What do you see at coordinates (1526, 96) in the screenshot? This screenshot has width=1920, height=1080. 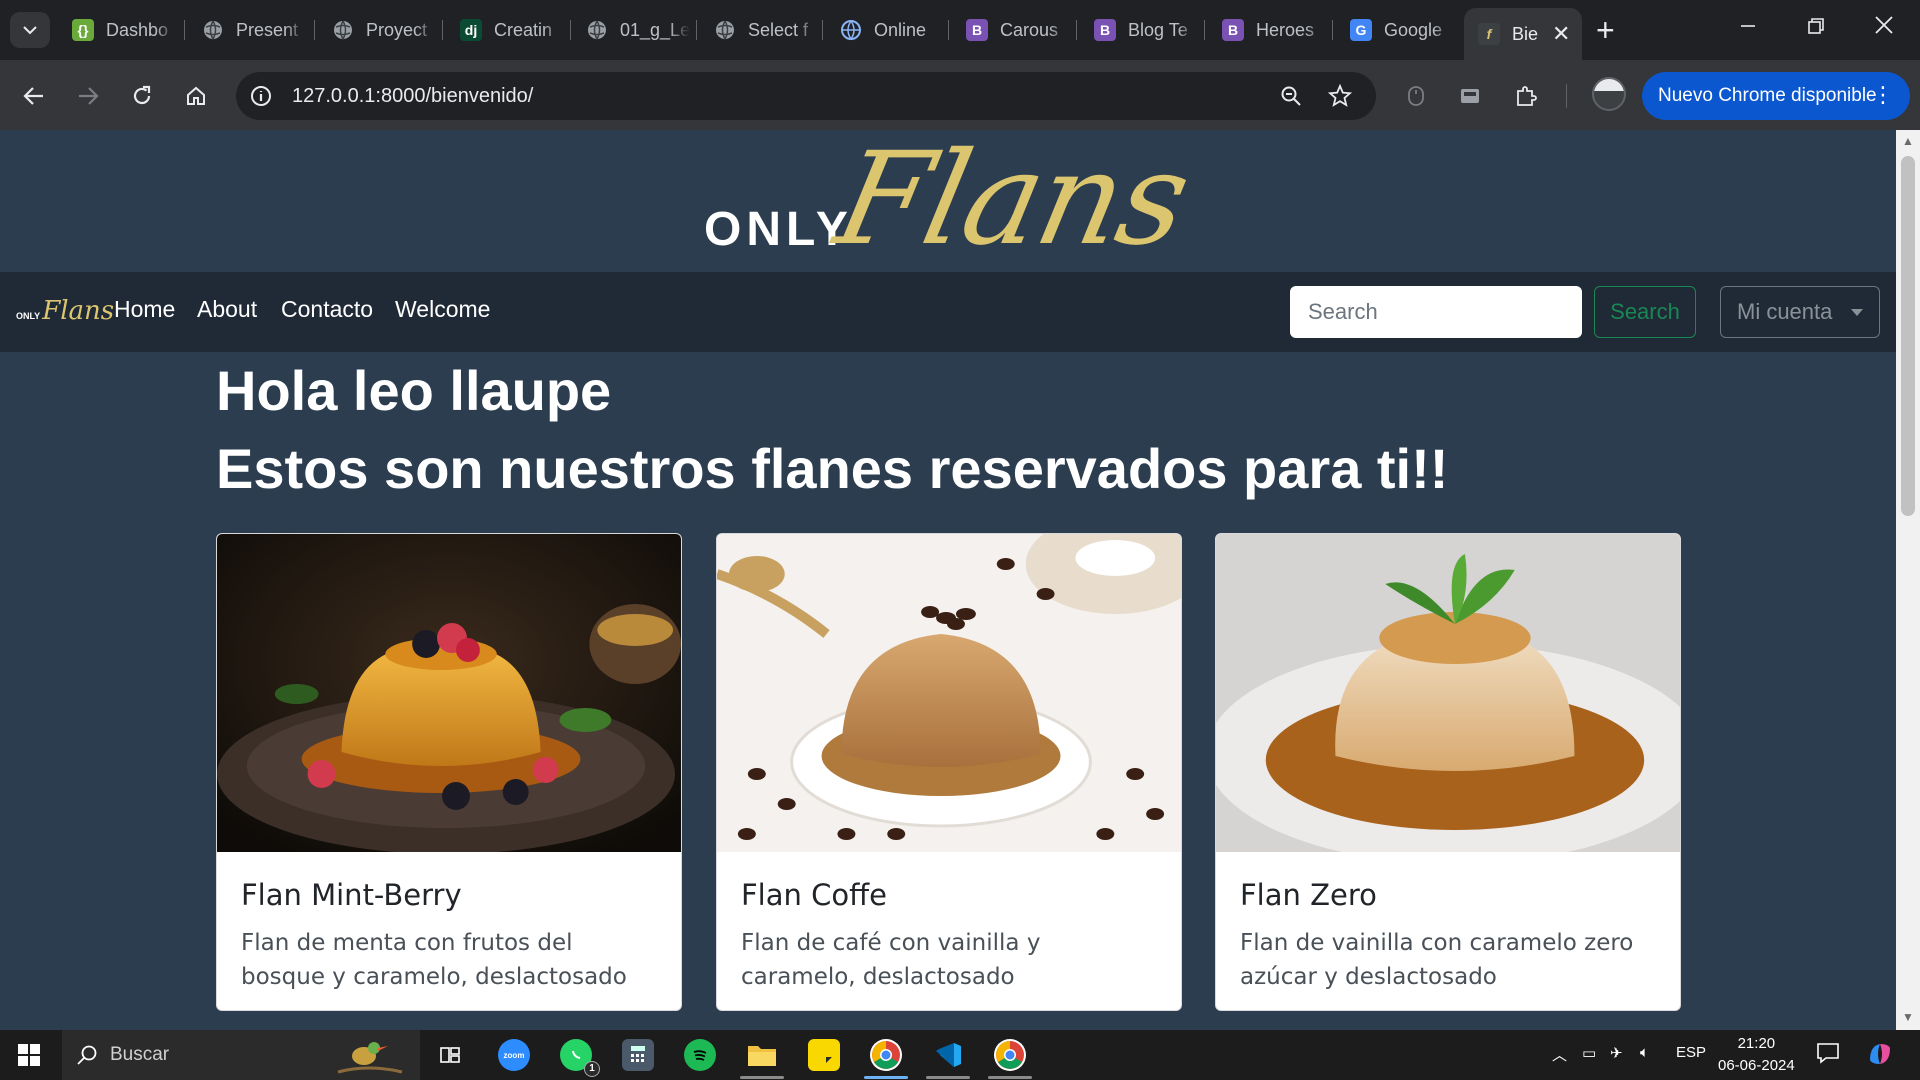 I see `extensions-button` at bounding box center [1526, 96].